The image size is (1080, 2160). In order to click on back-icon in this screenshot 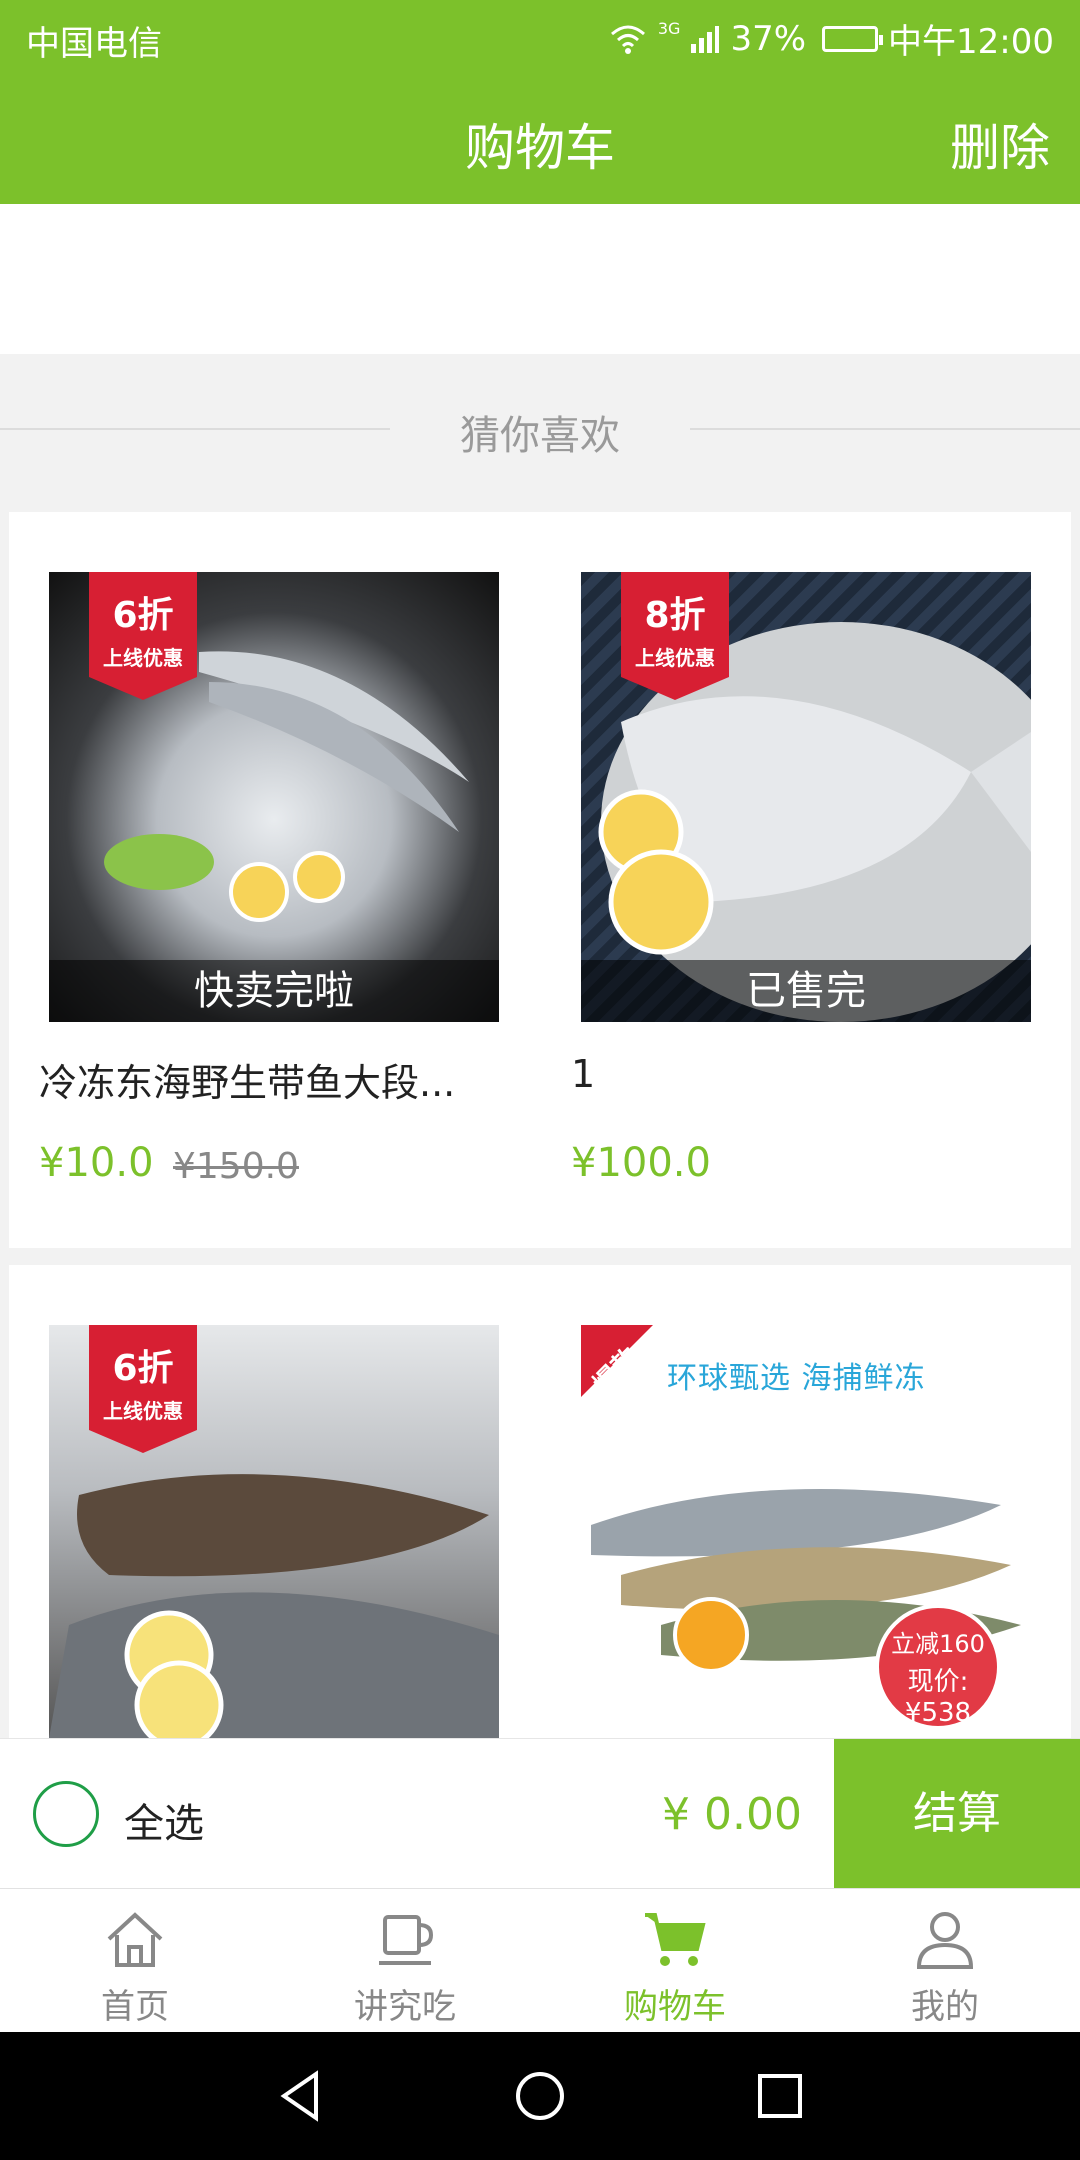, I will do `click(302, 2096)`.